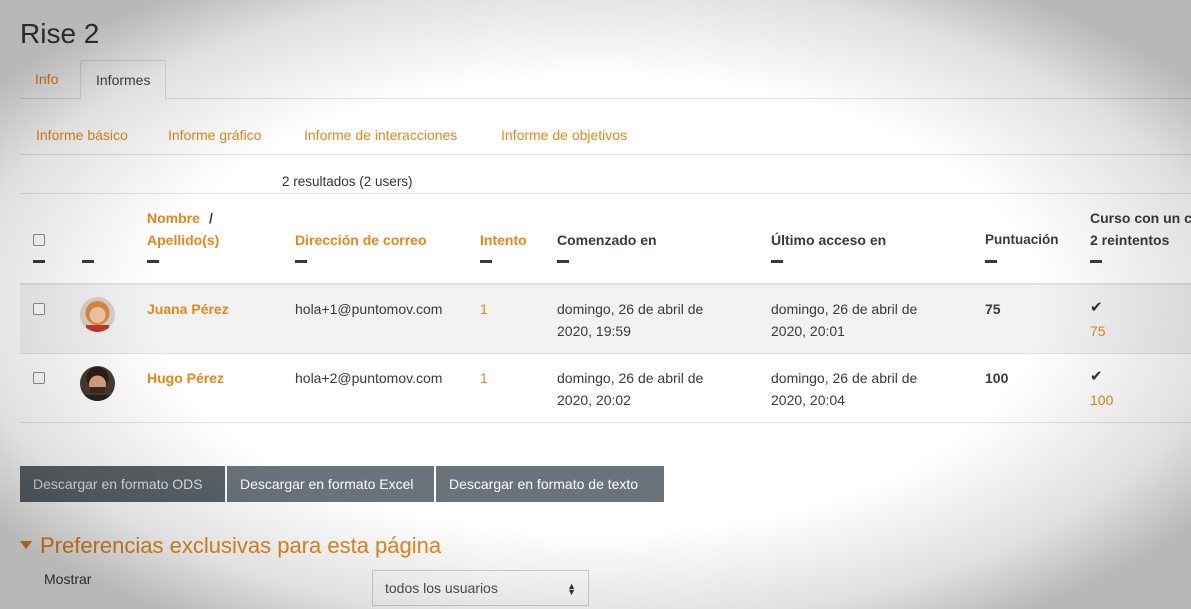 The height and width of the screenshot is (609, 1191). What do you see at coordinates (39, 240) in the screenshot?
I see `select-all-checkbox` at bounding box center [39, 240].